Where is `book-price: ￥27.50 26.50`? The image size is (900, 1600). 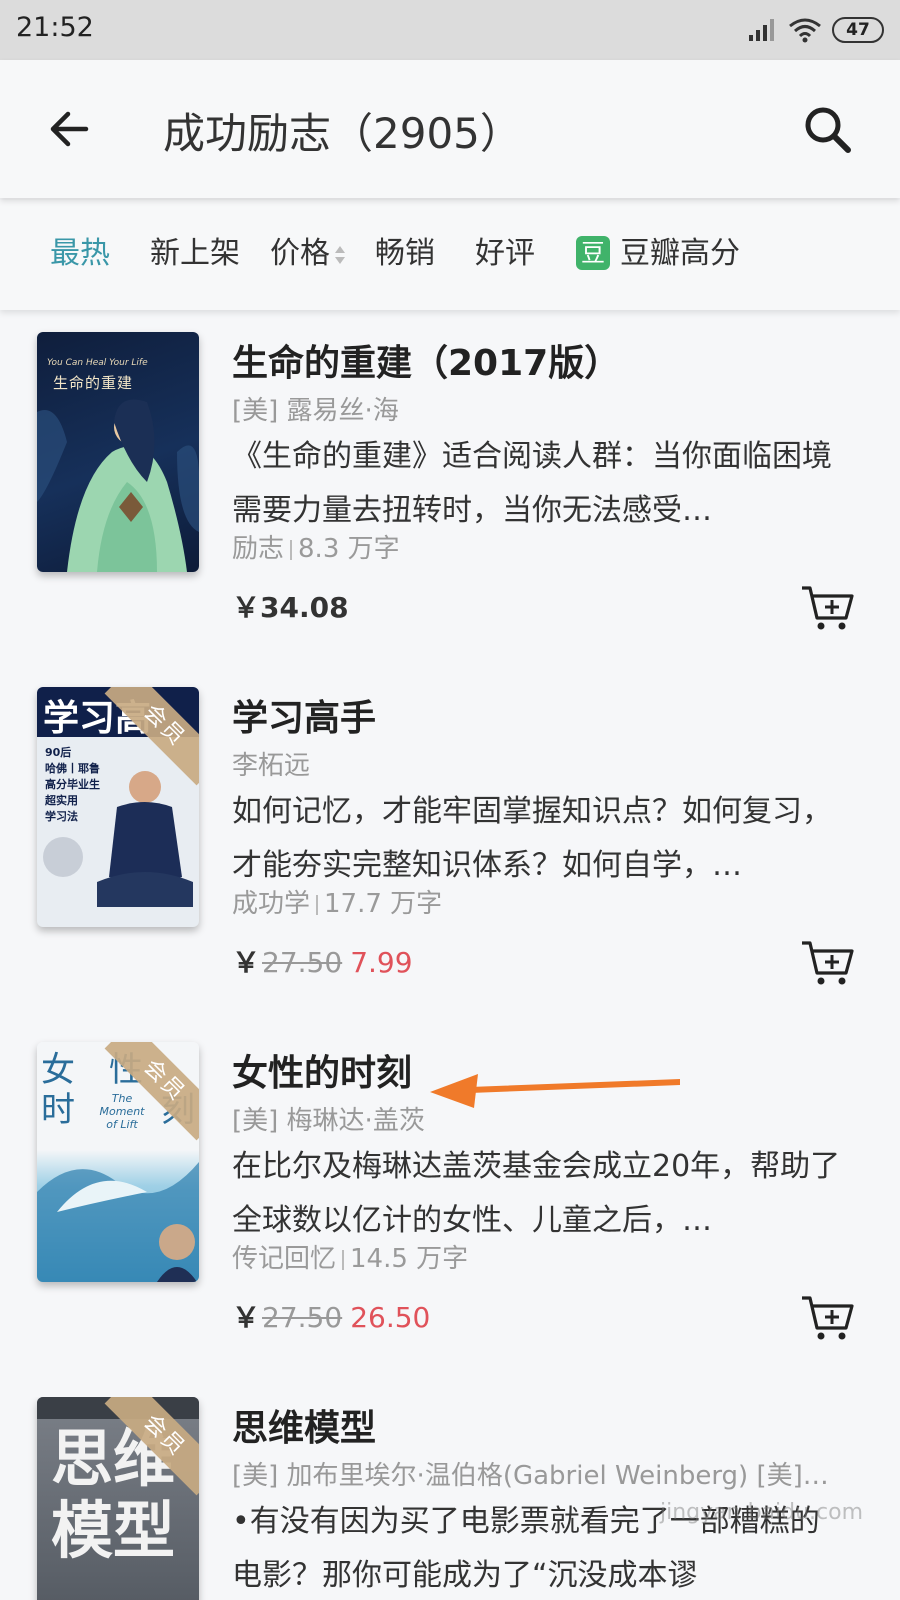 book-price: ￥27.50 26.50 is located at coordinates (331, 1316).